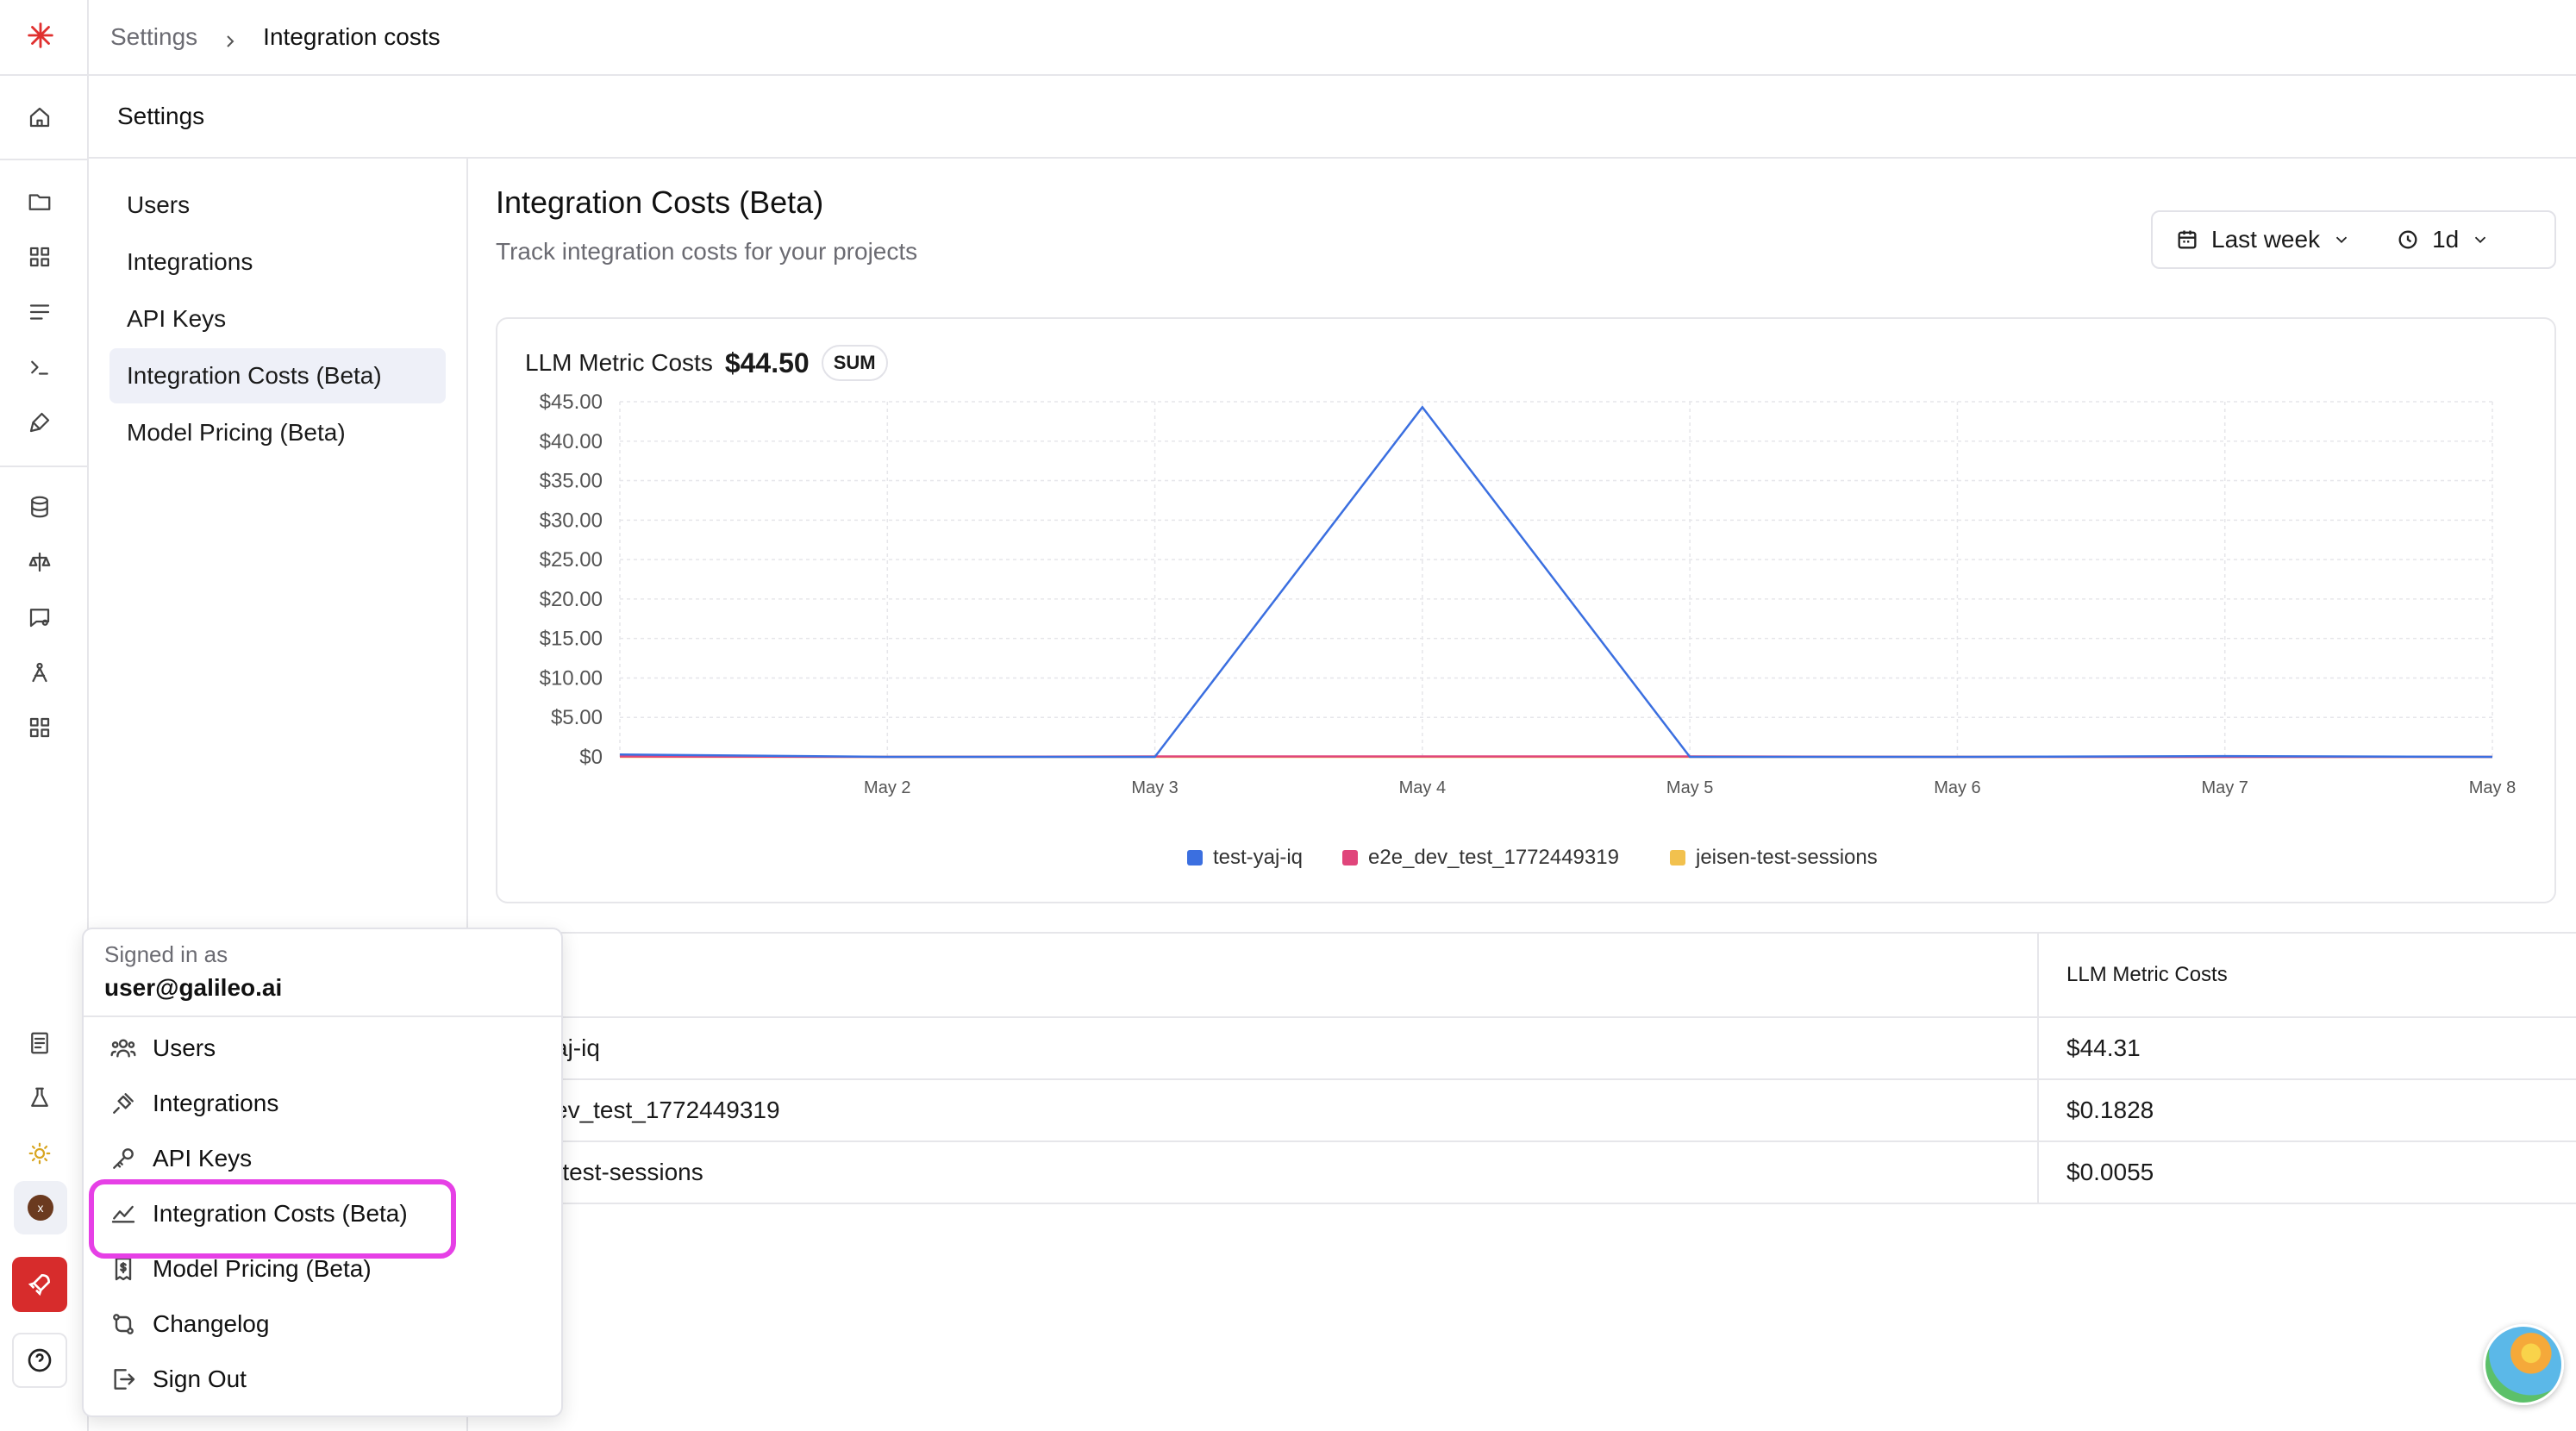 This screenshot has height=1431, width=2576. I want to click on signed-in-label: Signed in as, so click(166, 954).